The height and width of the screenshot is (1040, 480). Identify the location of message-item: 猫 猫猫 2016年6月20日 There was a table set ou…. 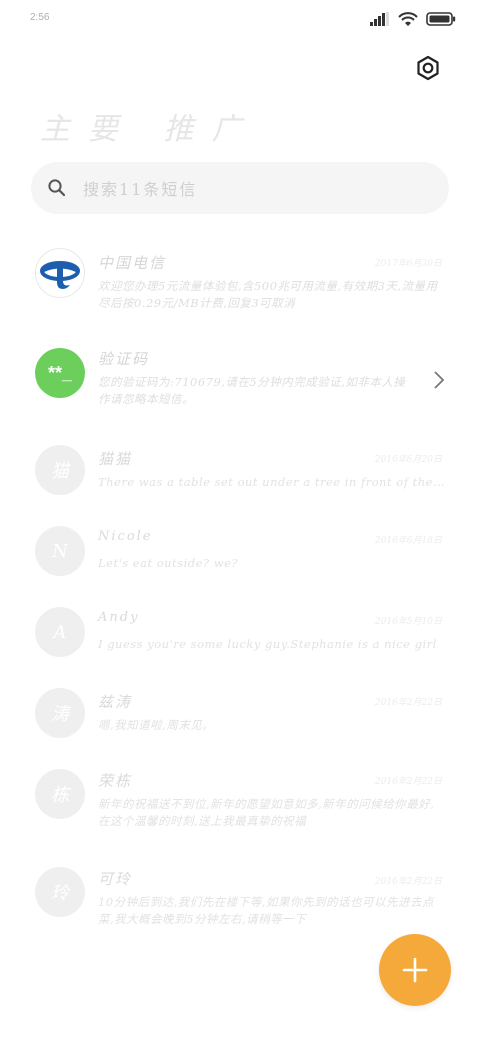
(240, 475).